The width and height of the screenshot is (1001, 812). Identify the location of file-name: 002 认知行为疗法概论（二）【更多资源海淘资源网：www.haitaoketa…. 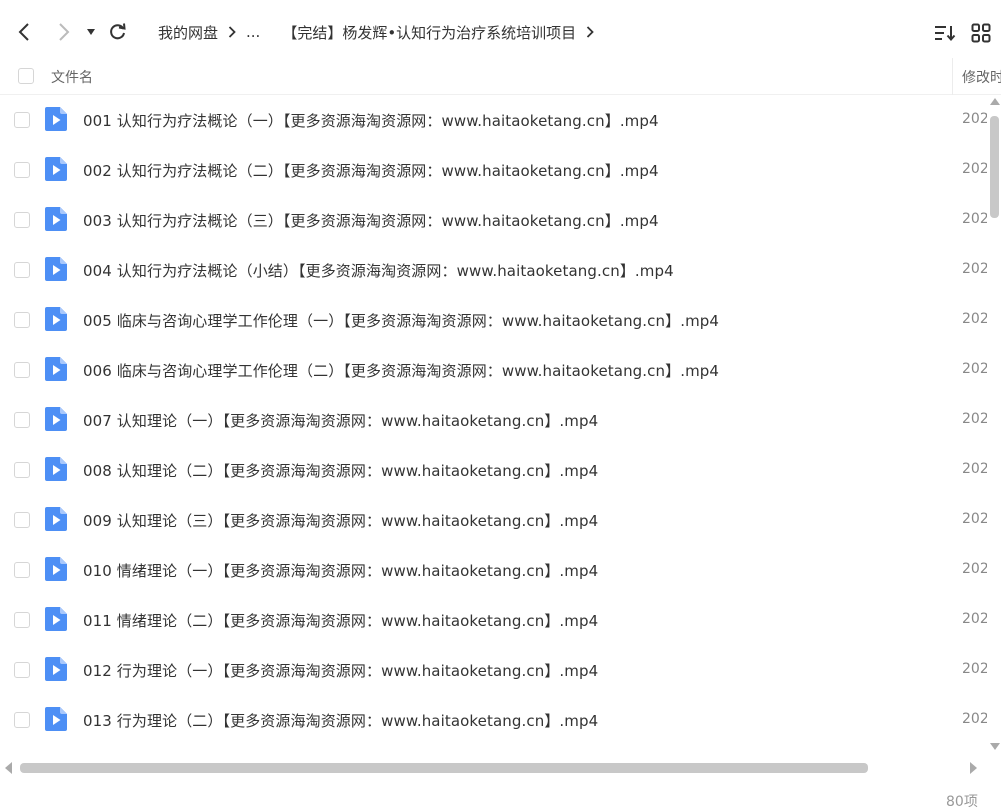
(371, 170).